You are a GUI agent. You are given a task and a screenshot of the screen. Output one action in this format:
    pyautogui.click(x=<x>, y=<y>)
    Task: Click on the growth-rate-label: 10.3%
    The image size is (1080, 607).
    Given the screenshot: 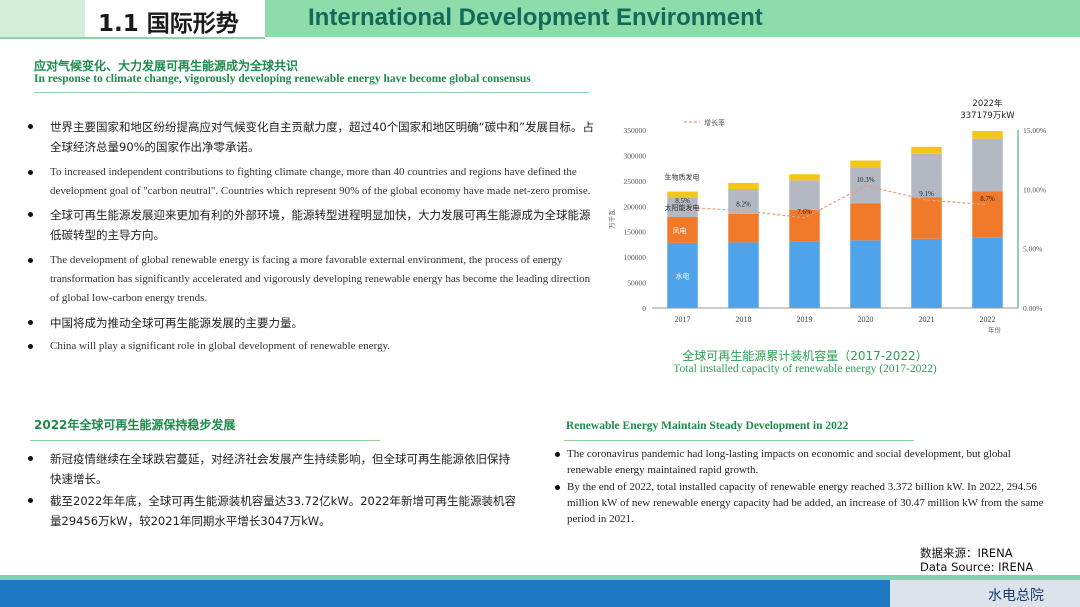 What is the action you would take?
    pyautogui.click(x=865, y=180)
    